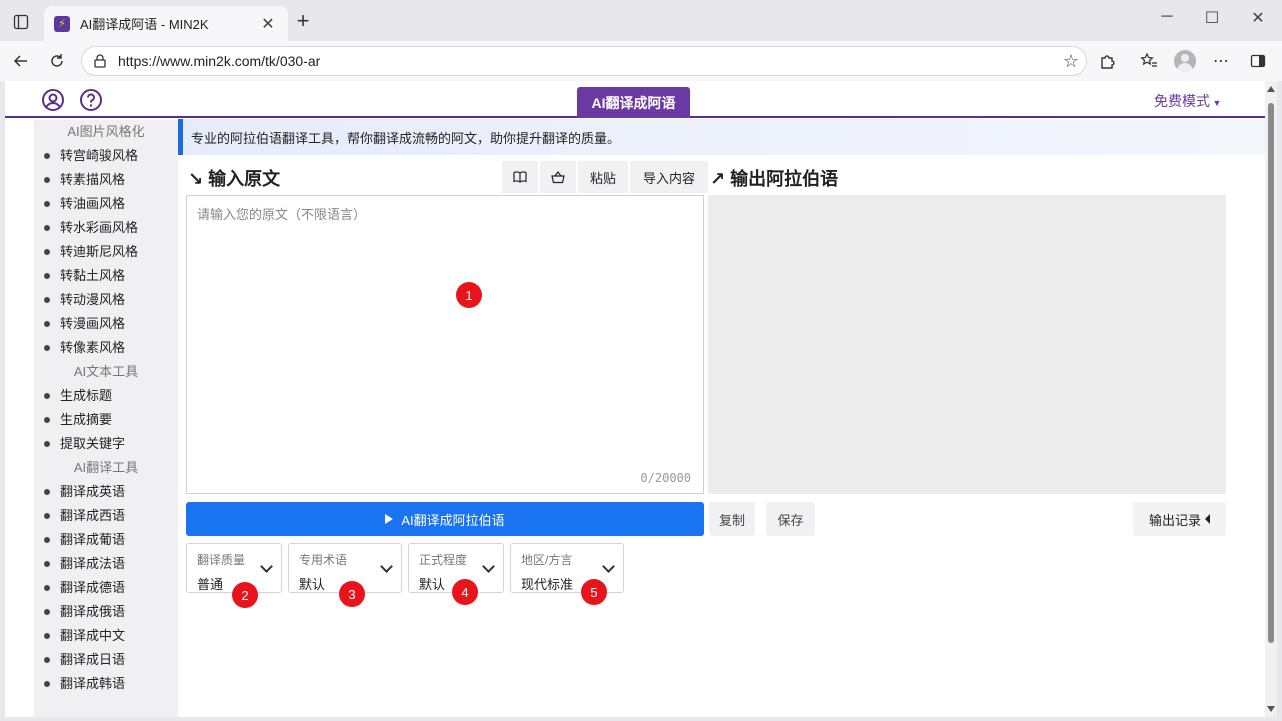 The image size is (1282, 721). Describe the element at coordinates (21, 22) in the screenshot. I see `tab-actions-icon` at that location.